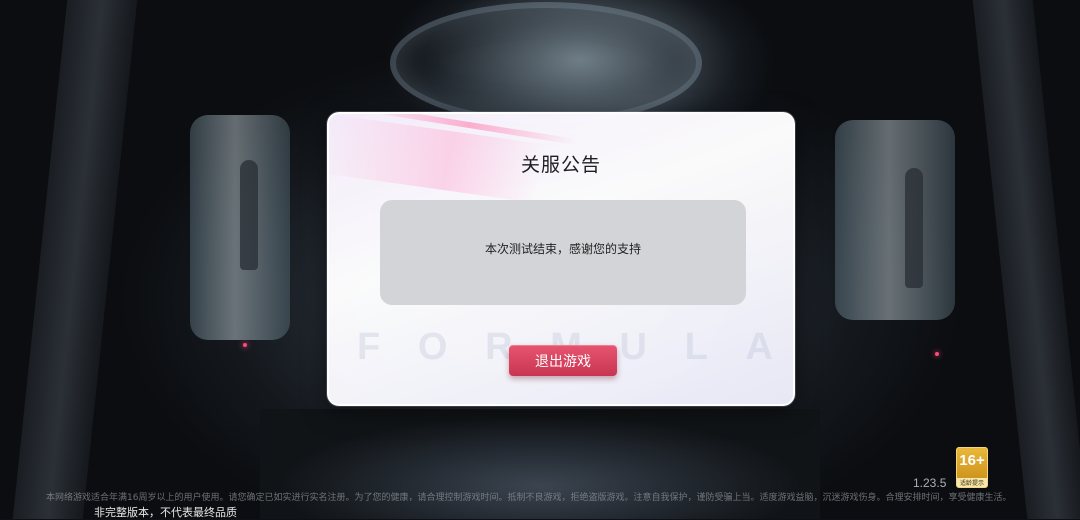 This screenshot has height=520, width=1080. Describe the element at coordinates (914, 228) in the screenshot. I see `right-capsule-figure` at that location.